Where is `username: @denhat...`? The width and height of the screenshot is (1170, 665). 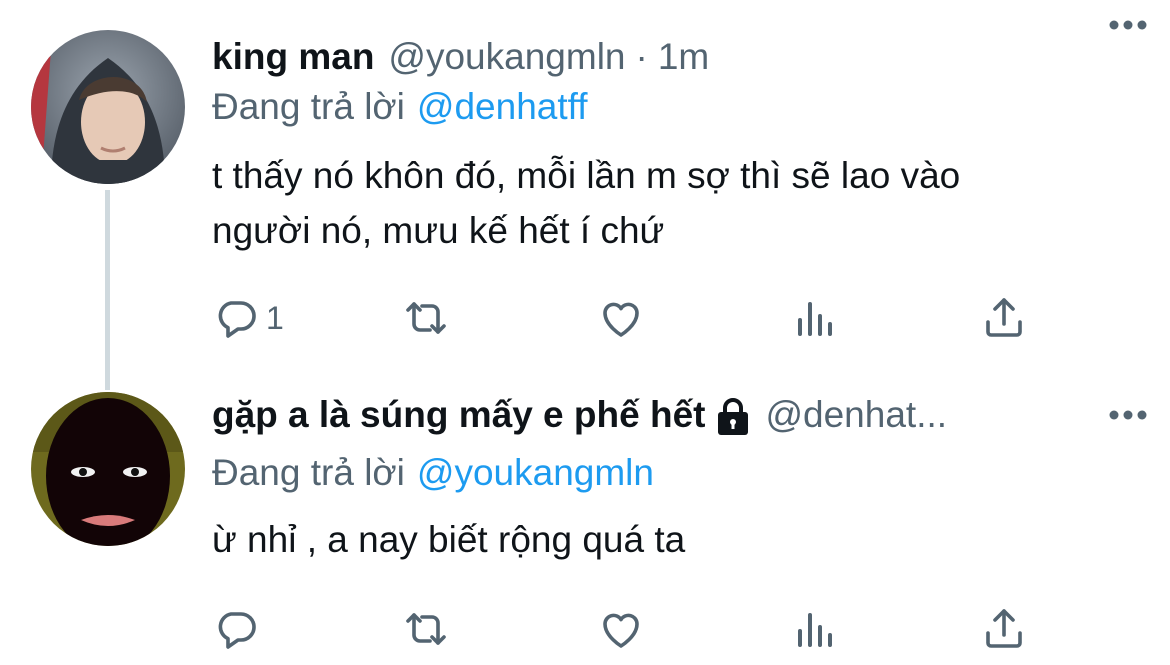
username: @denhat... is located at coordinates (856, 415).